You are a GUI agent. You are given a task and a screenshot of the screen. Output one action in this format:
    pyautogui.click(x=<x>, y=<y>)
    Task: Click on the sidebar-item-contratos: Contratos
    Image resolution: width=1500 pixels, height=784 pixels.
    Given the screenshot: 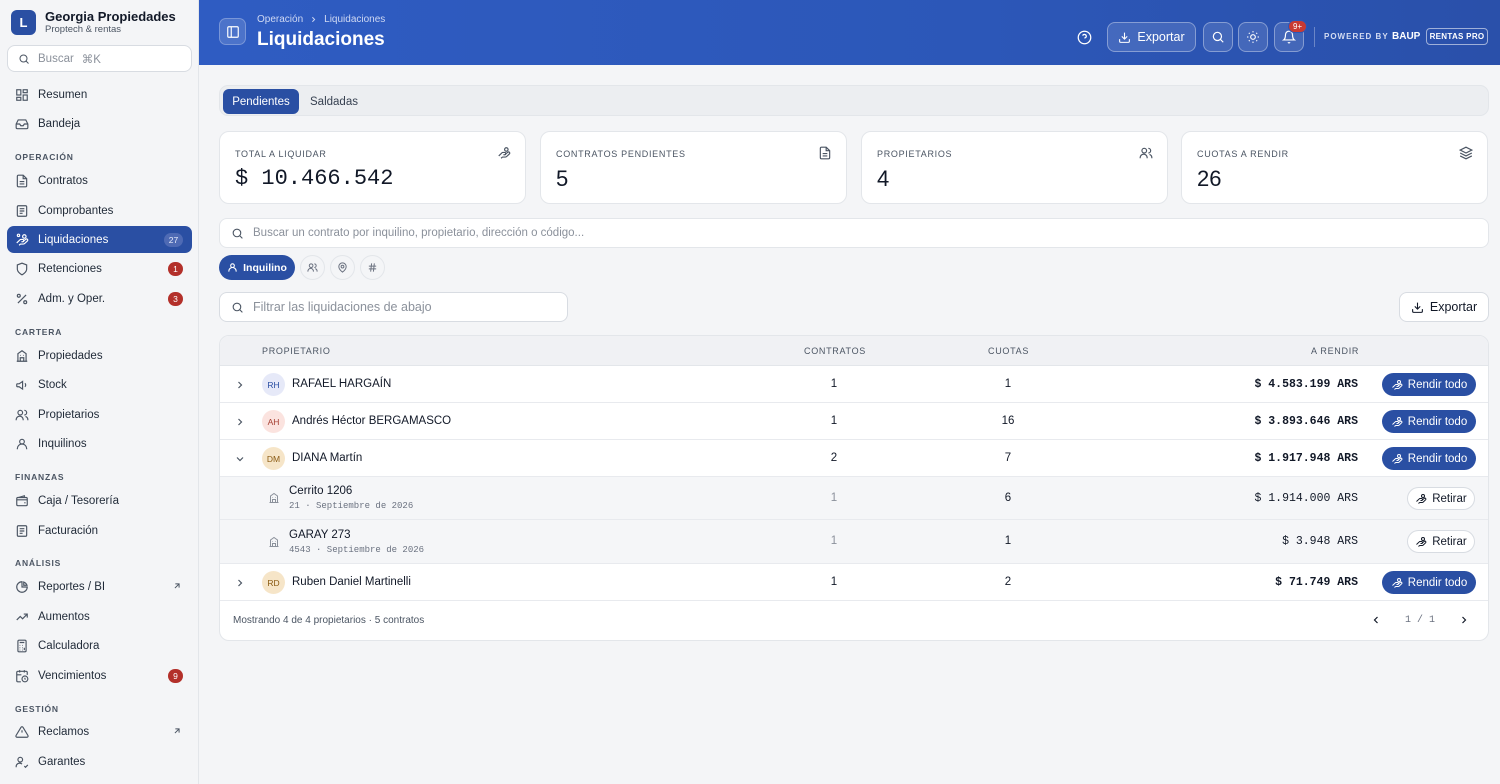 What is the action you would take?
    pyautogui.click(x=99, y=180)
    